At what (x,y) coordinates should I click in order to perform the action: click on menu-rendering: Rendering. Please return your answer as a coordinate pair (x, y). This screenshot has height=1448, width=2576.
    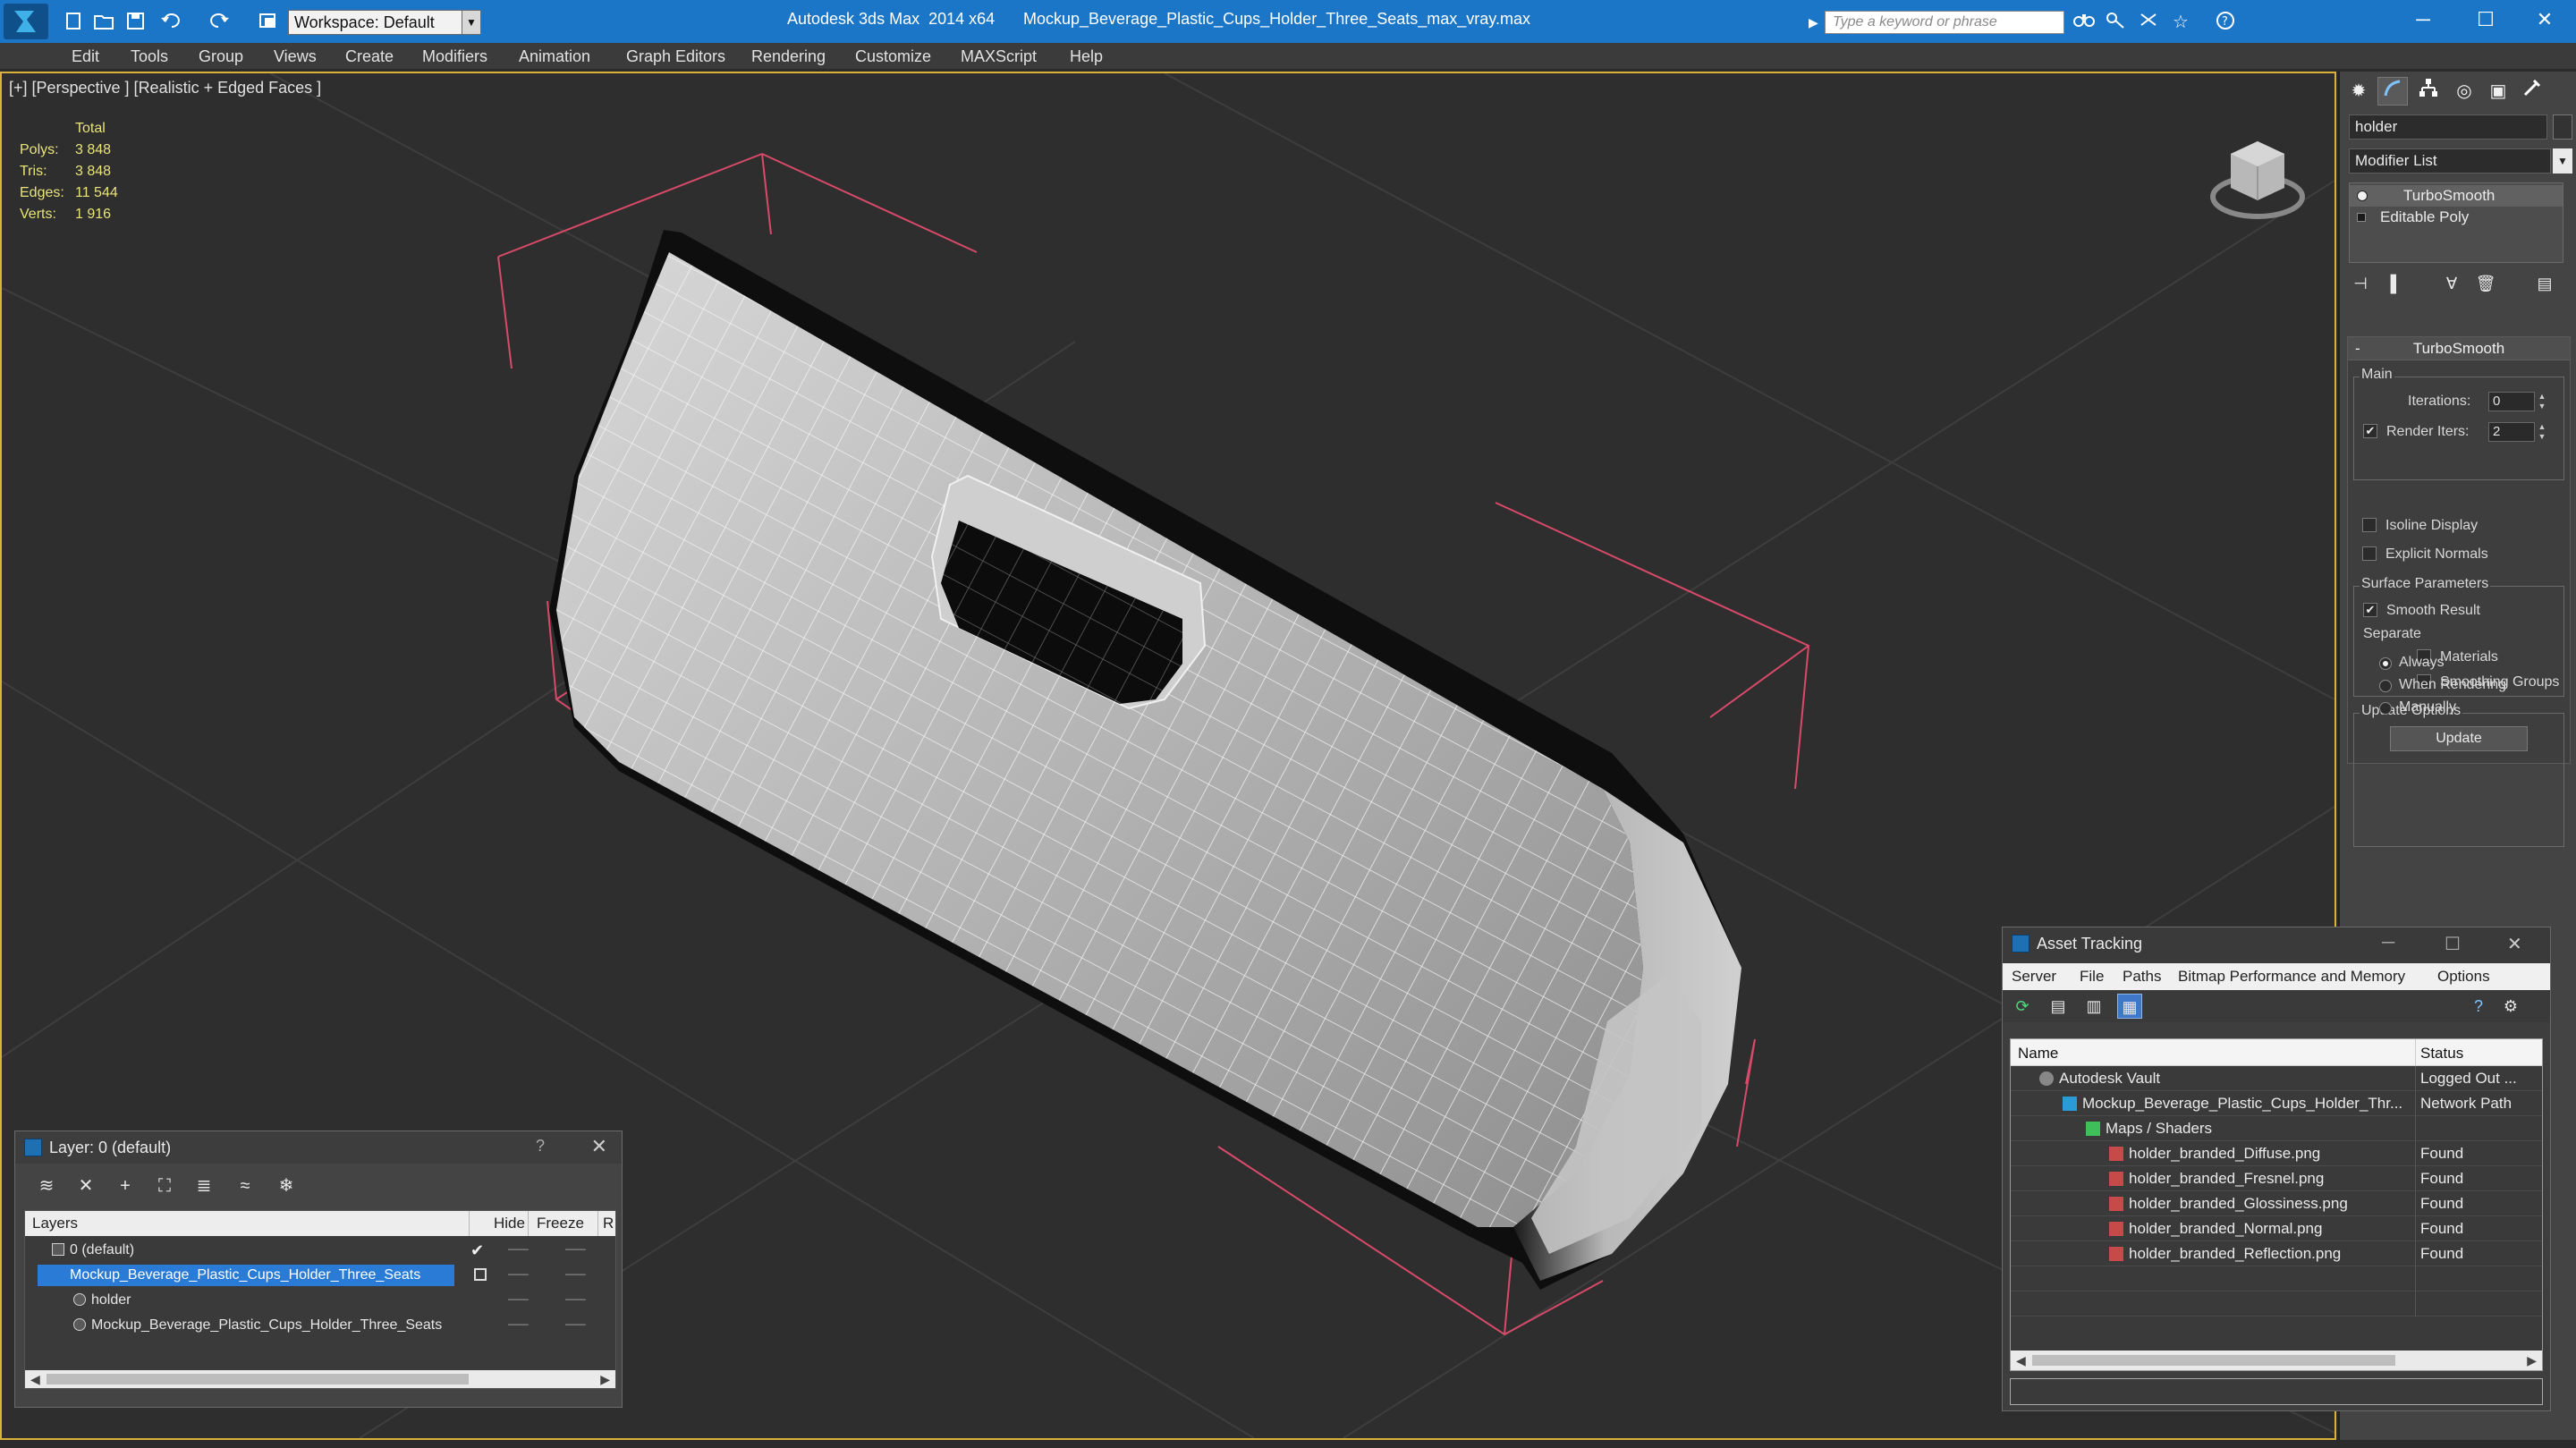
    Looking at the image, I should click on (788, 57).